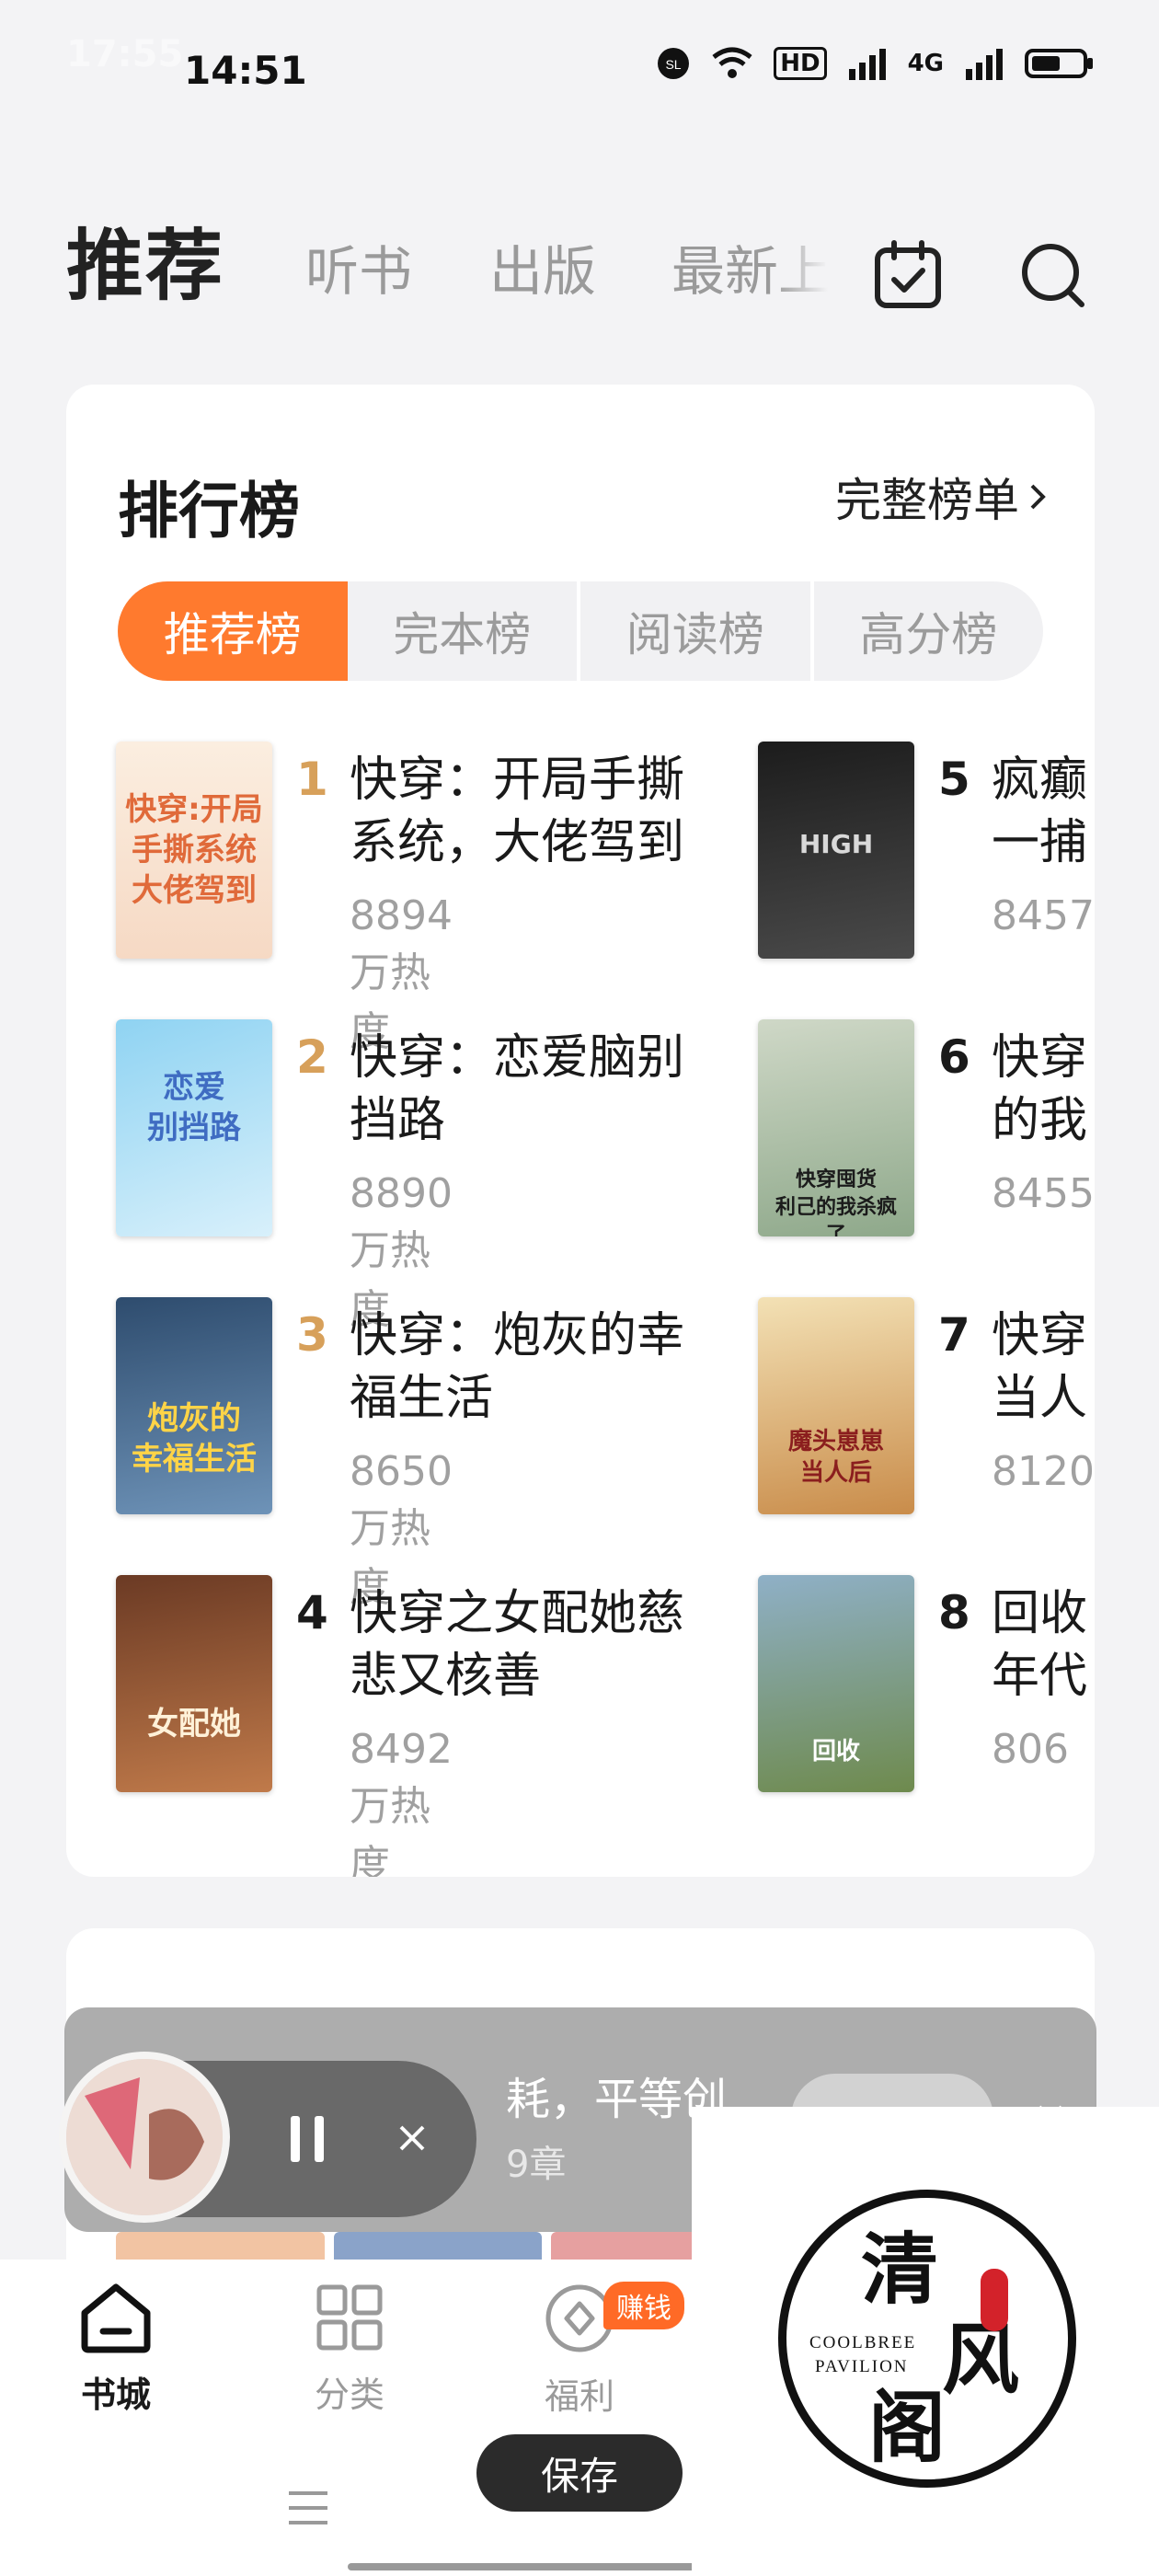 This screenshot has height=2576, width=1159. Describe the element at coordinates (836, 1405) in the screenshot. I see `book-cover: 魔头崽崽 当人后` at that location.